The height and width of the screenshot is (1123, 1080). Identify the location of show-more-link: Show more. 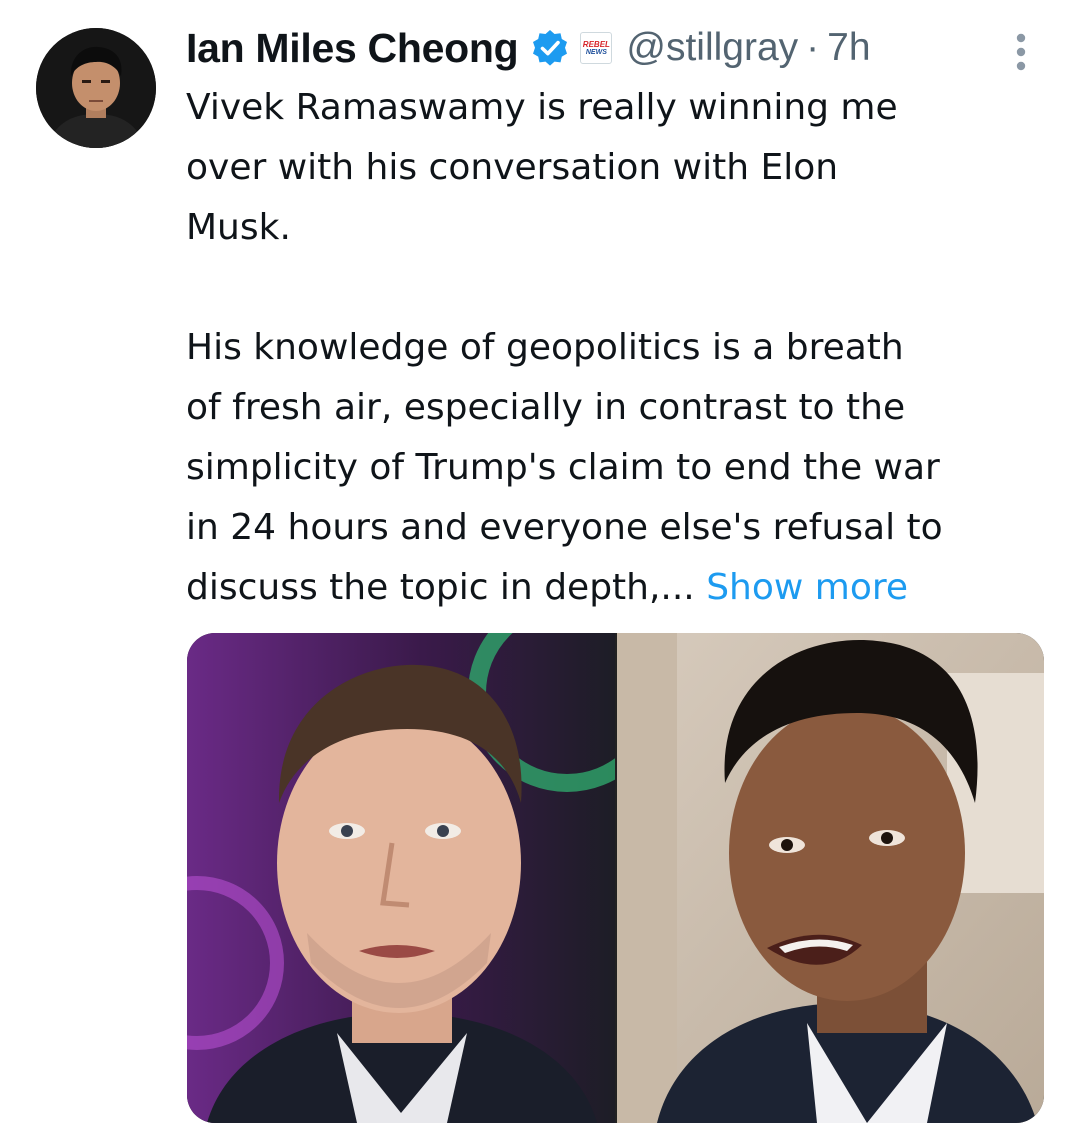
(807, 587).